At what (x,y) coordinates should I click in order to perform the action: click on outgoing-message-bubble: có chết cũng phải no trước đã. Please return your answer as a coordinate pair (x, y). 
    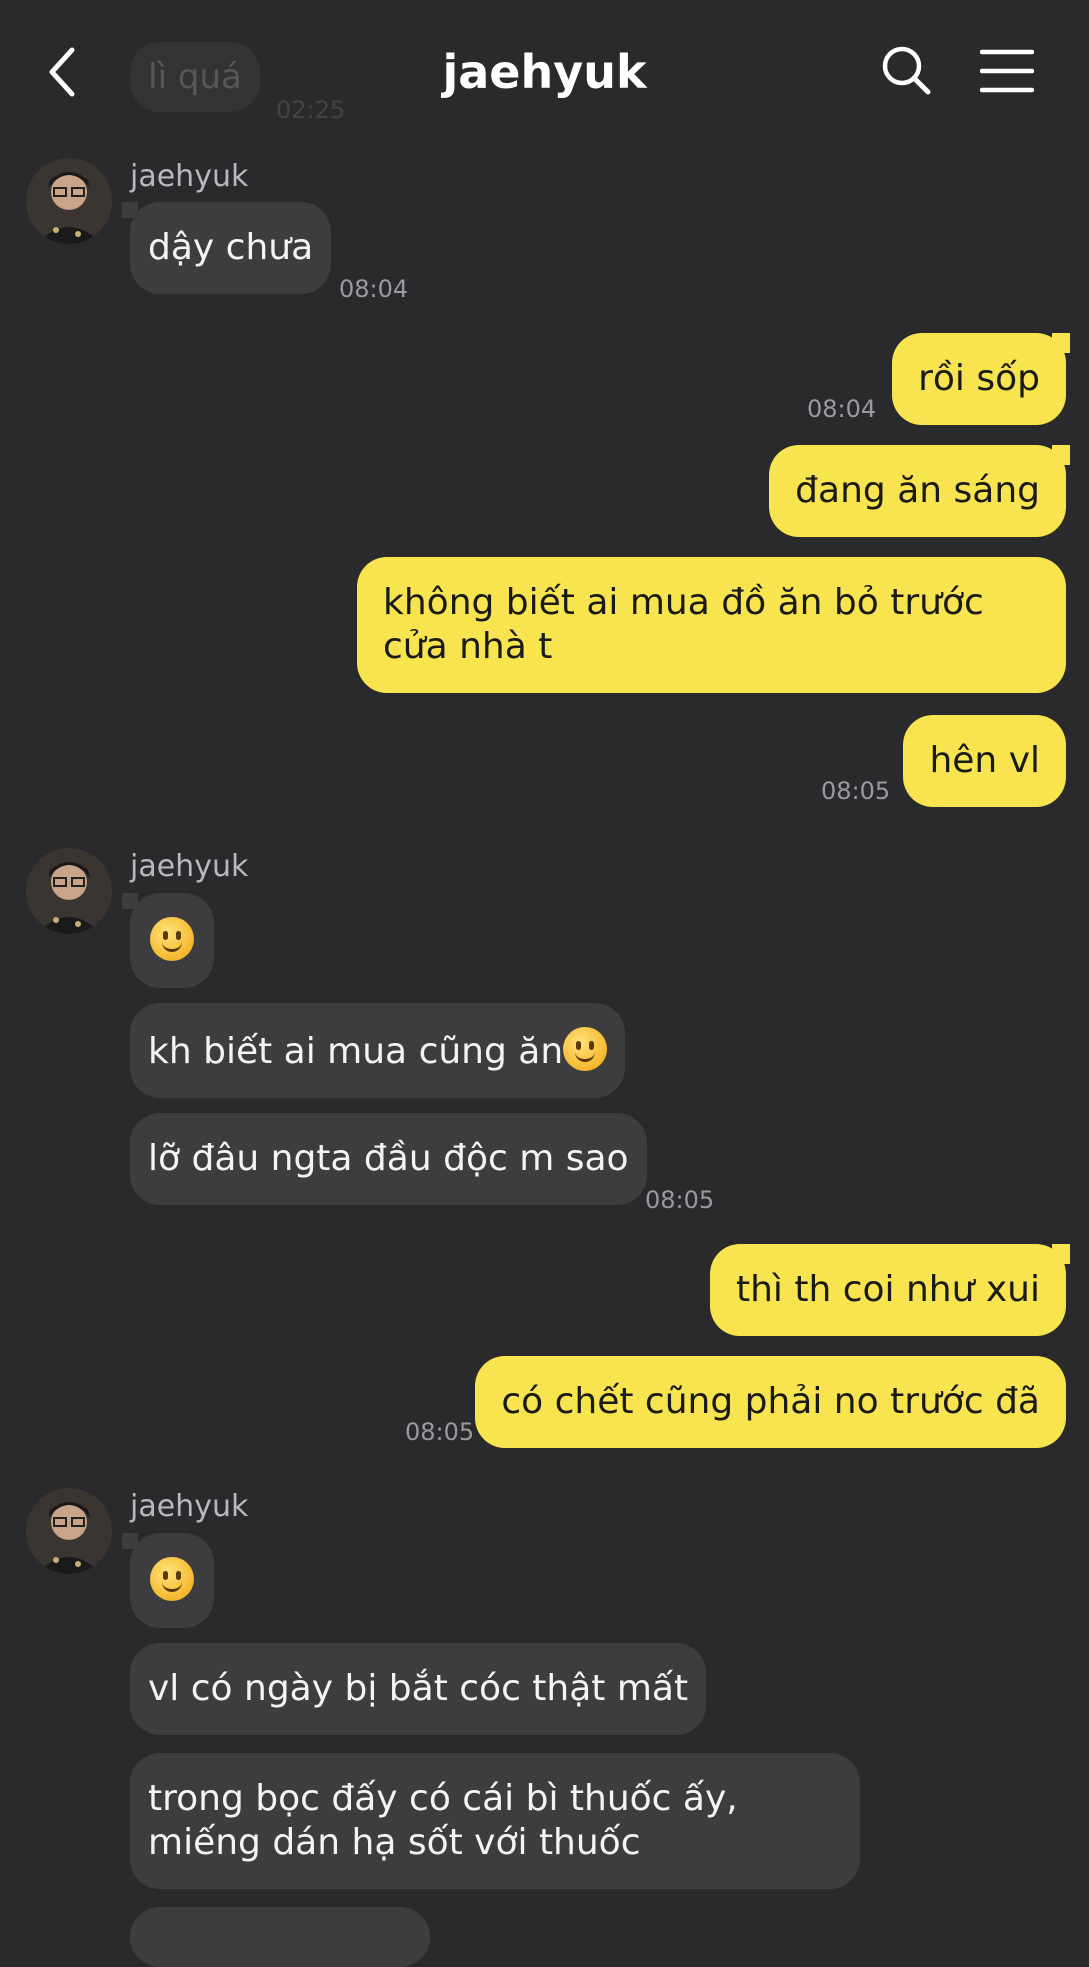
    Looking at the image, I should click on (770, 1402).